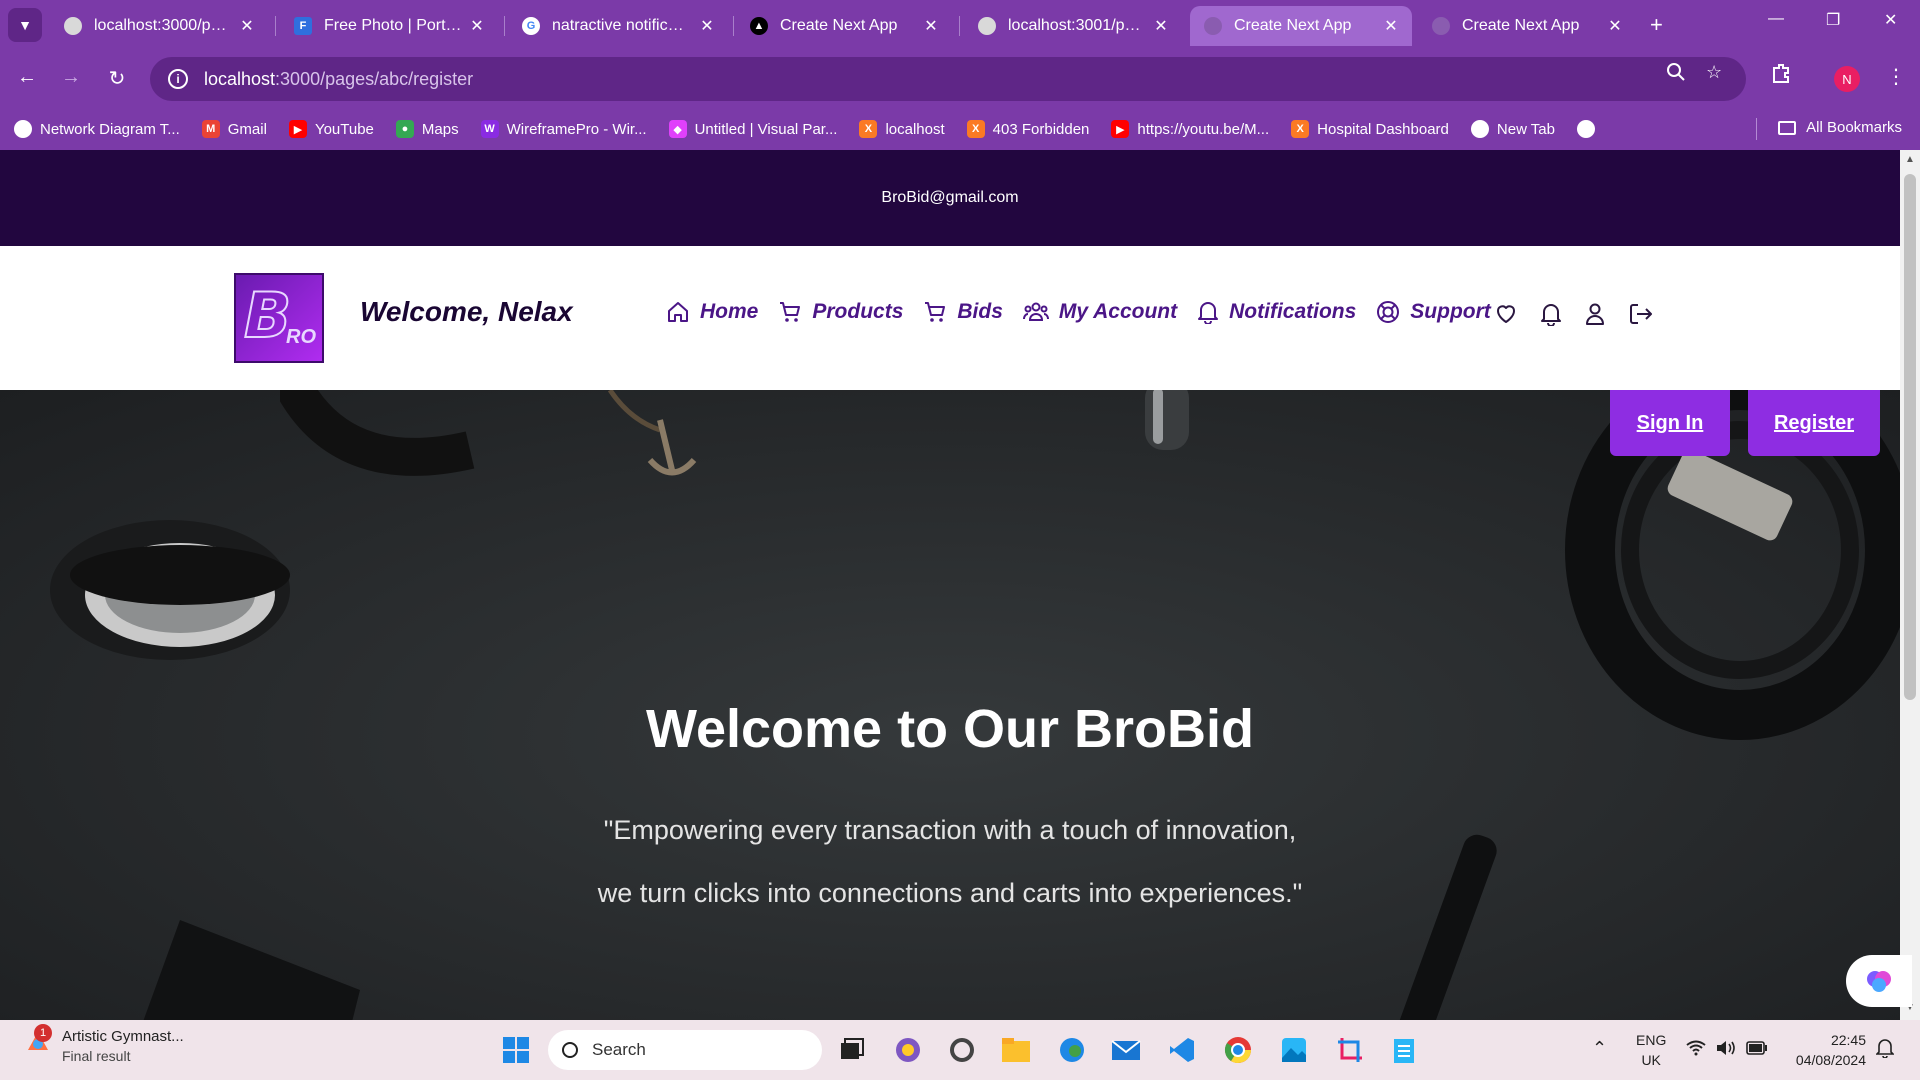  I want to click on nav-products: Products, so click(840, 312).